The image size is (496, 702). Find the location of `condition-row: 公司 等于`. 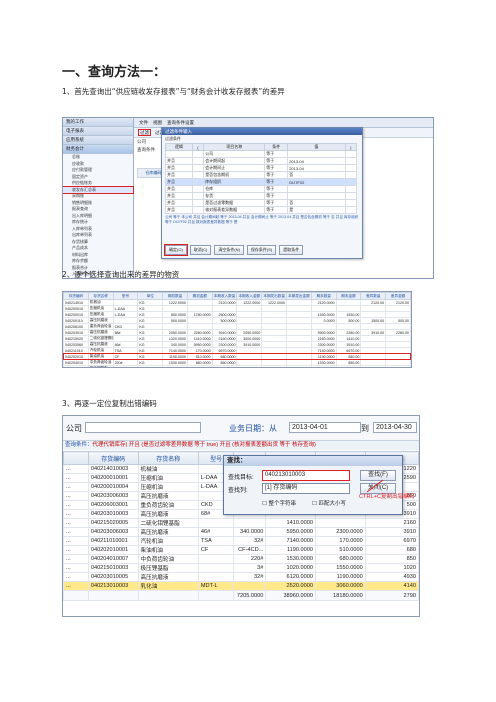

condition-row: 公司 等于 is located at coordinates (261, 154).